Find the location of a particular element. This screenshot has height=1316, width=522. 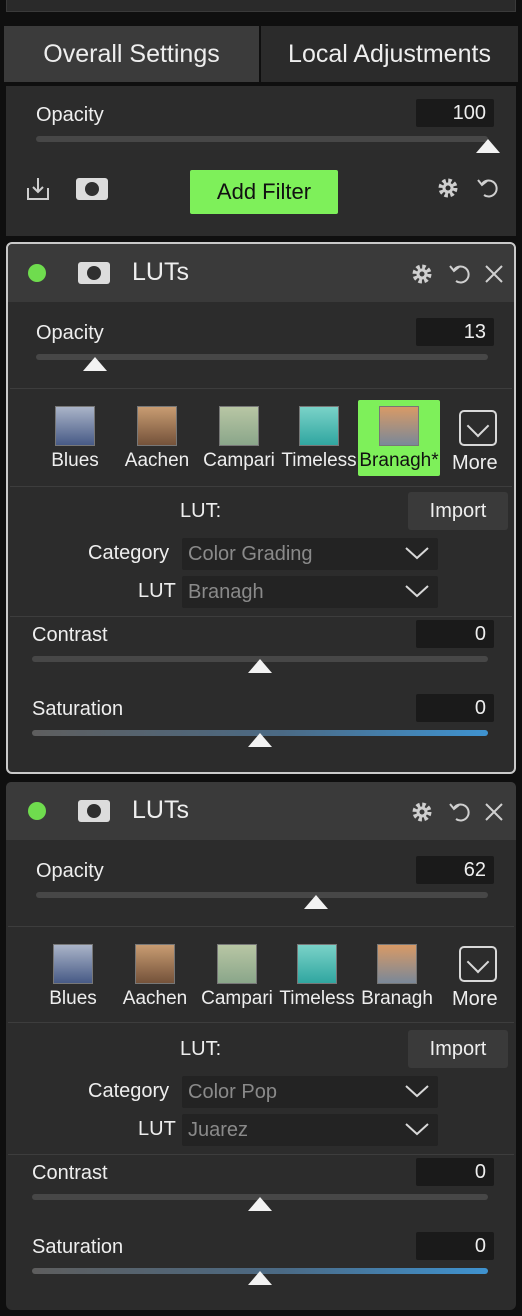

tab-local-adjustments: Local Adjustments is located at coordinates (389, 54).